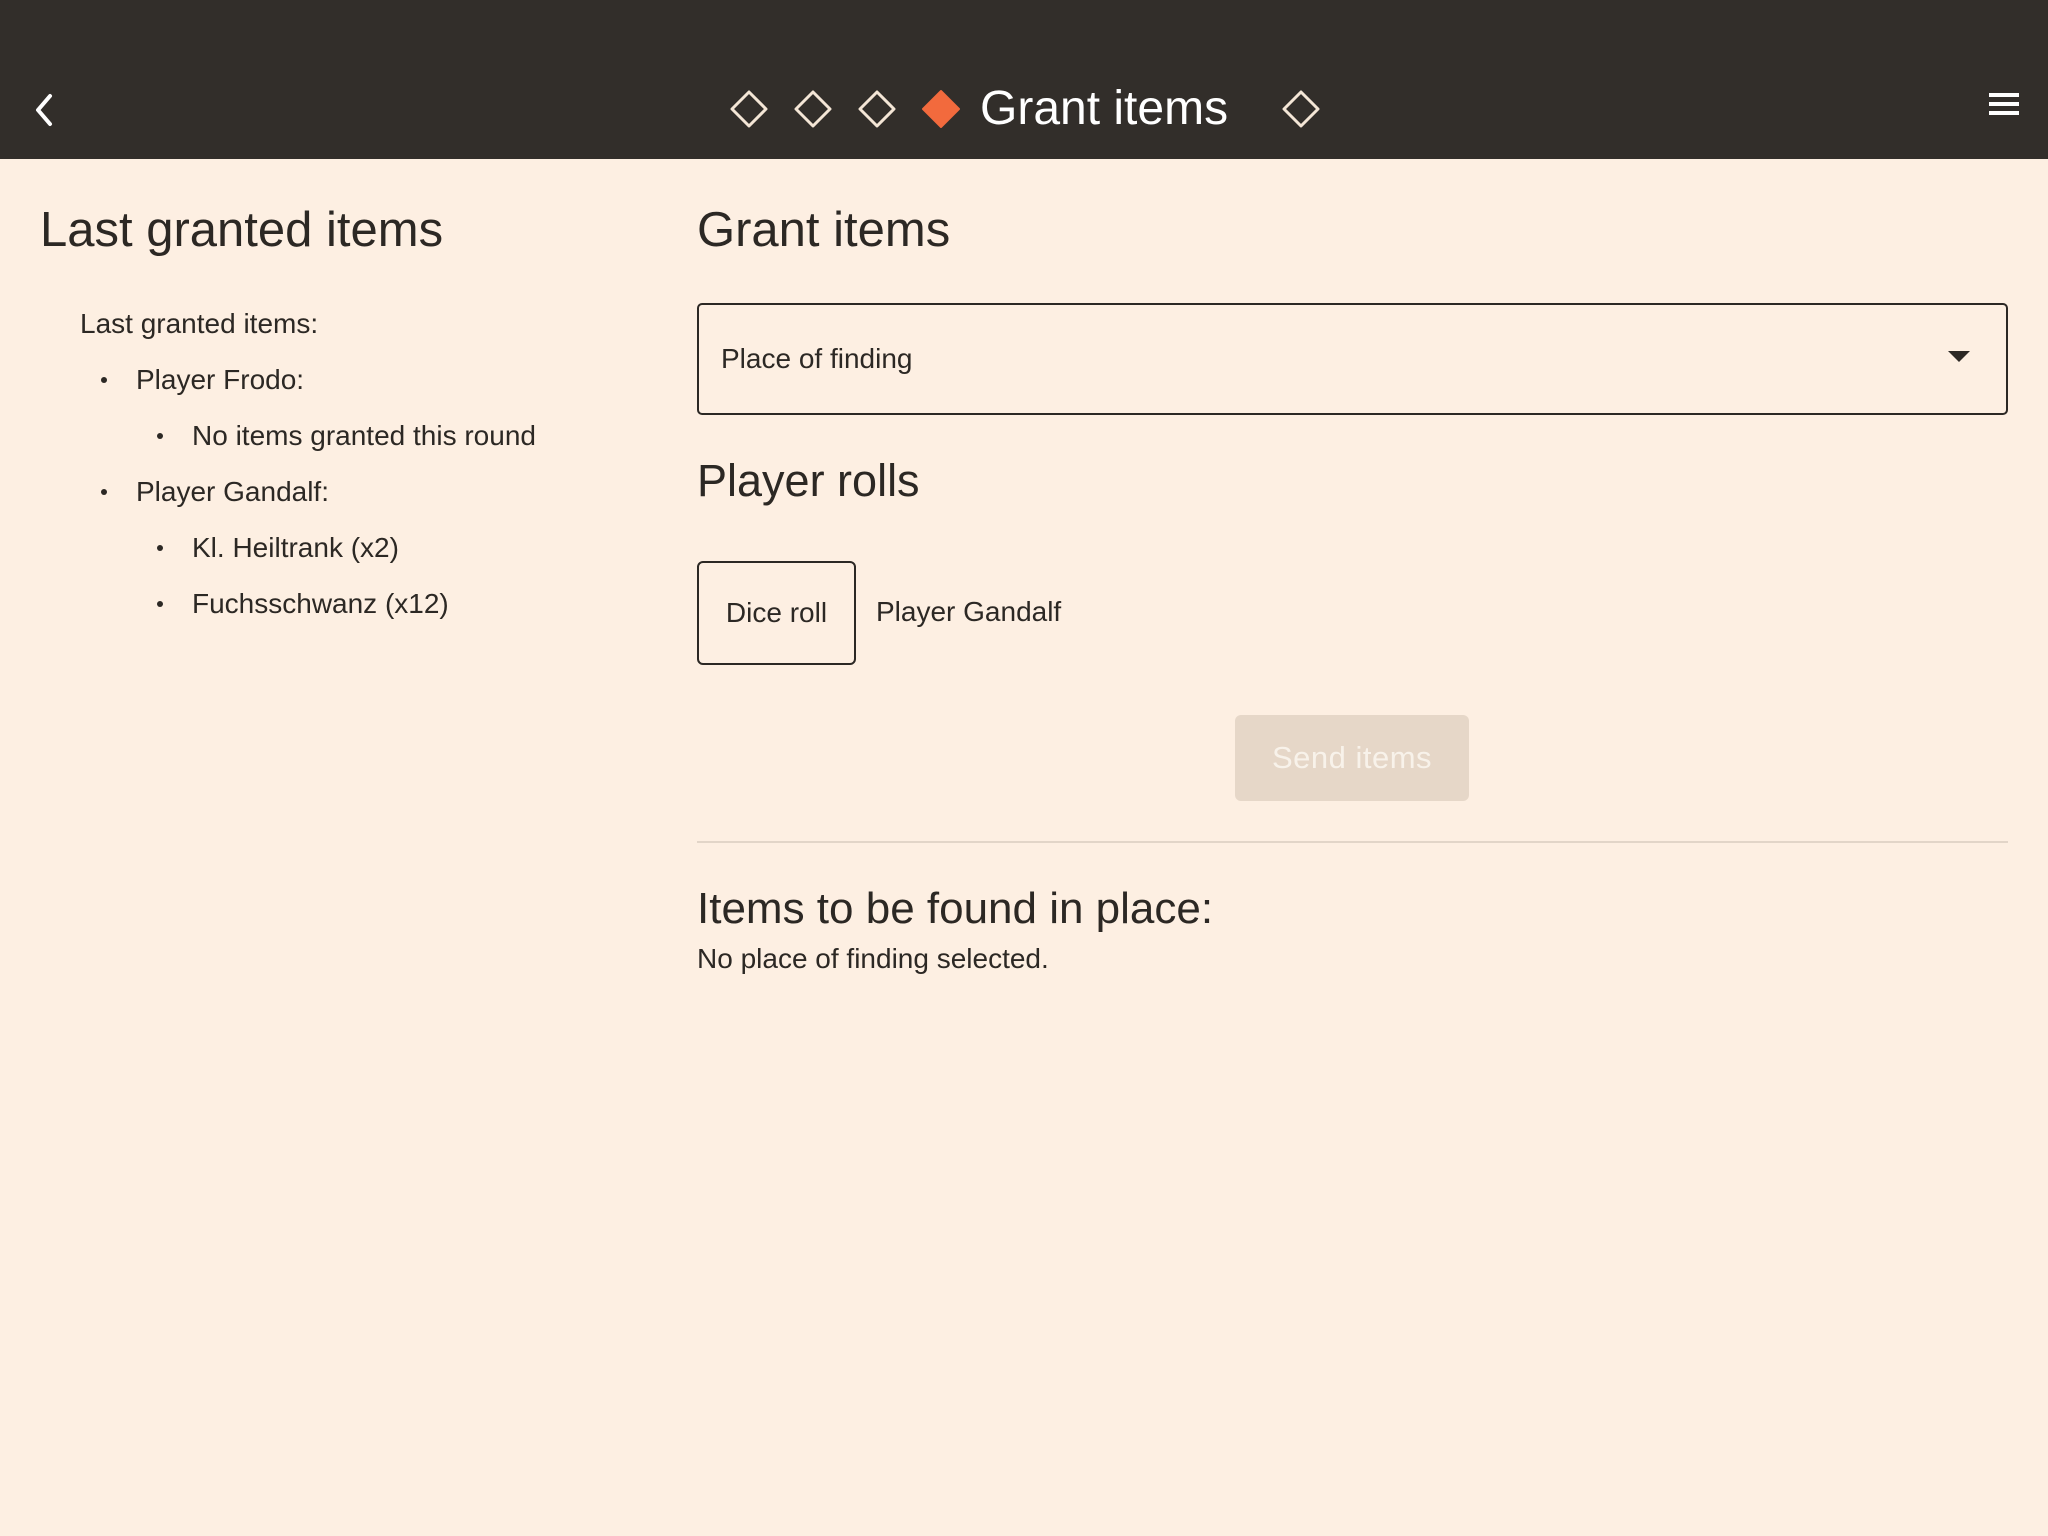 The height and width of the screenshot is (1536, 2048). What do you see at coordinates (1352, 359) in the screenshot?
I see `place-of-finding-select: Place of finding` at bounding box center [1352, 359].